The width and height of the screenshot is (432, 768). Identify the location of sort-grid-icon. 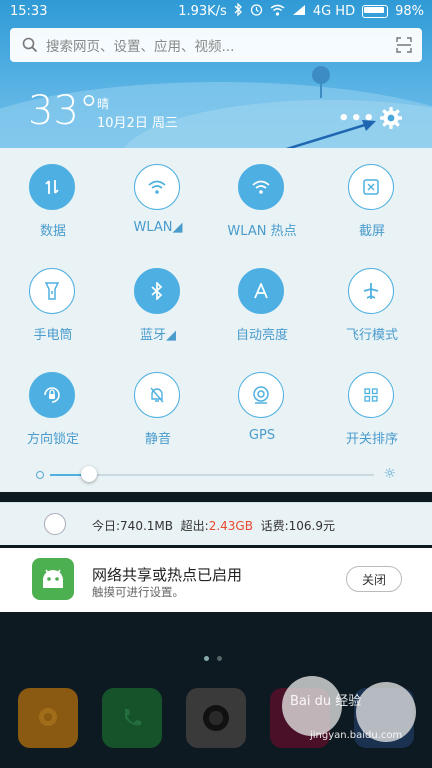
(371, 395).